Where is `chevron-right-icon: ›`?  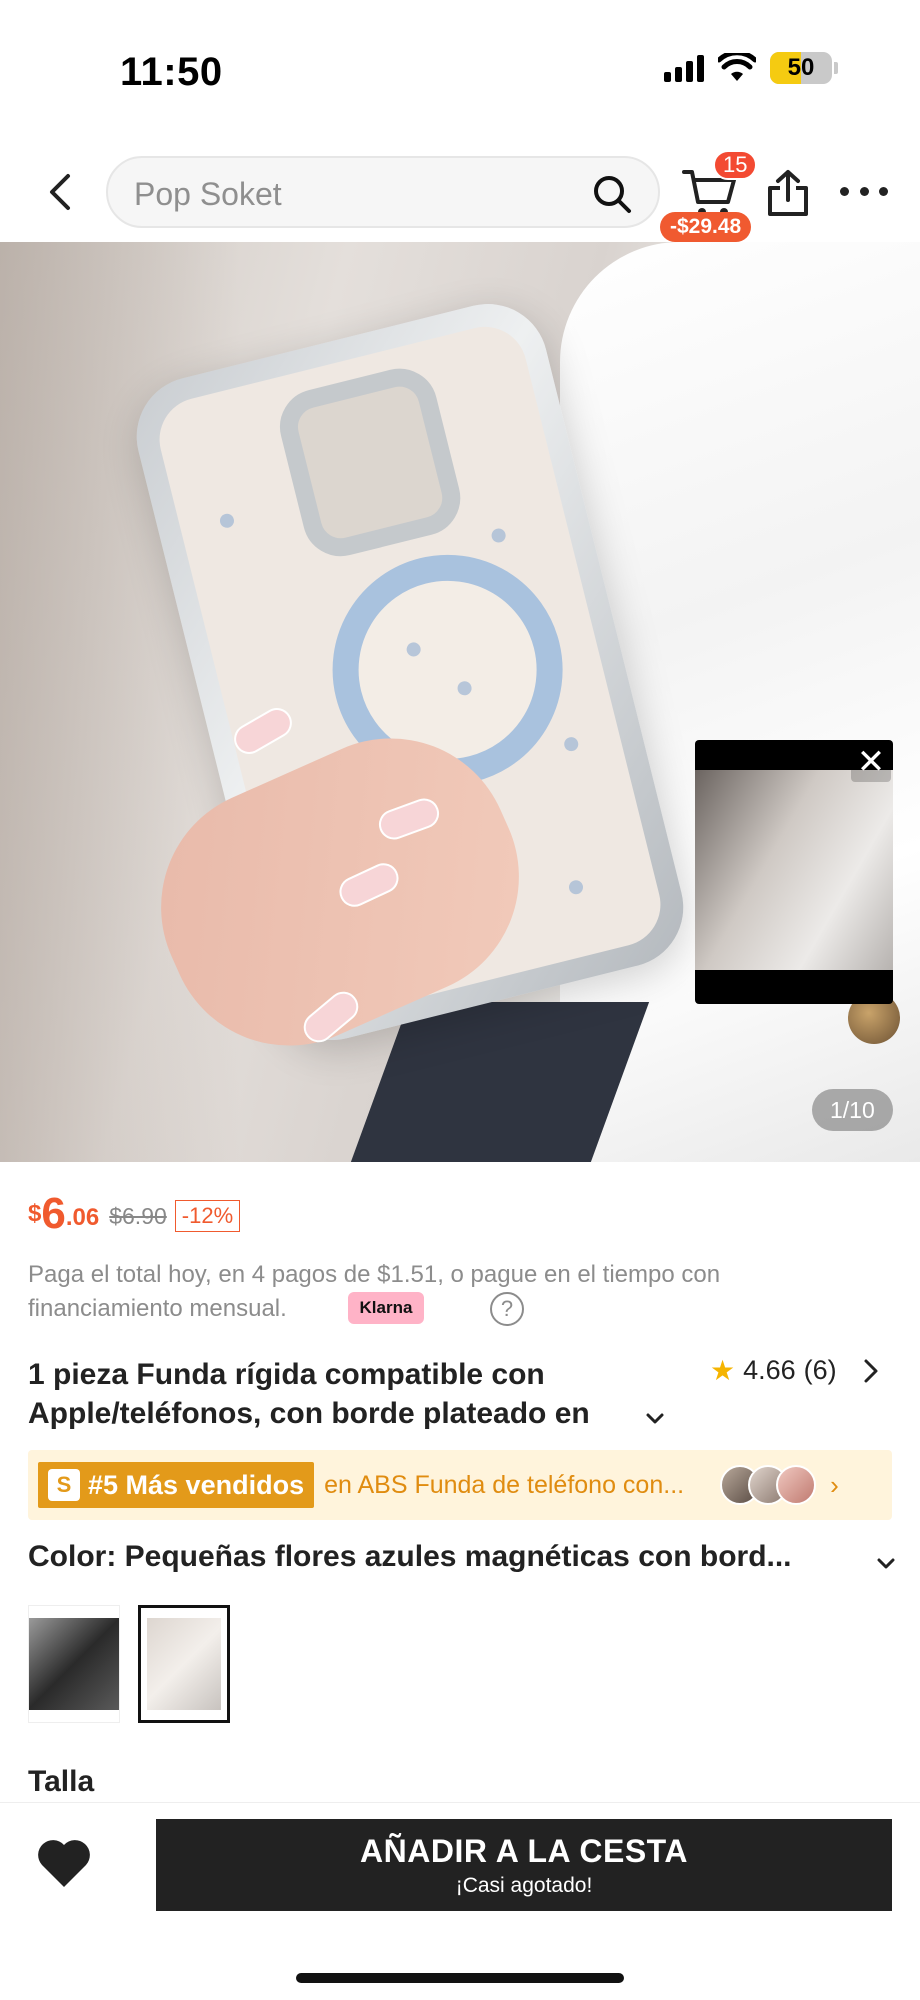
chevron-right-icon: › is located at coordinates (834, 1484).